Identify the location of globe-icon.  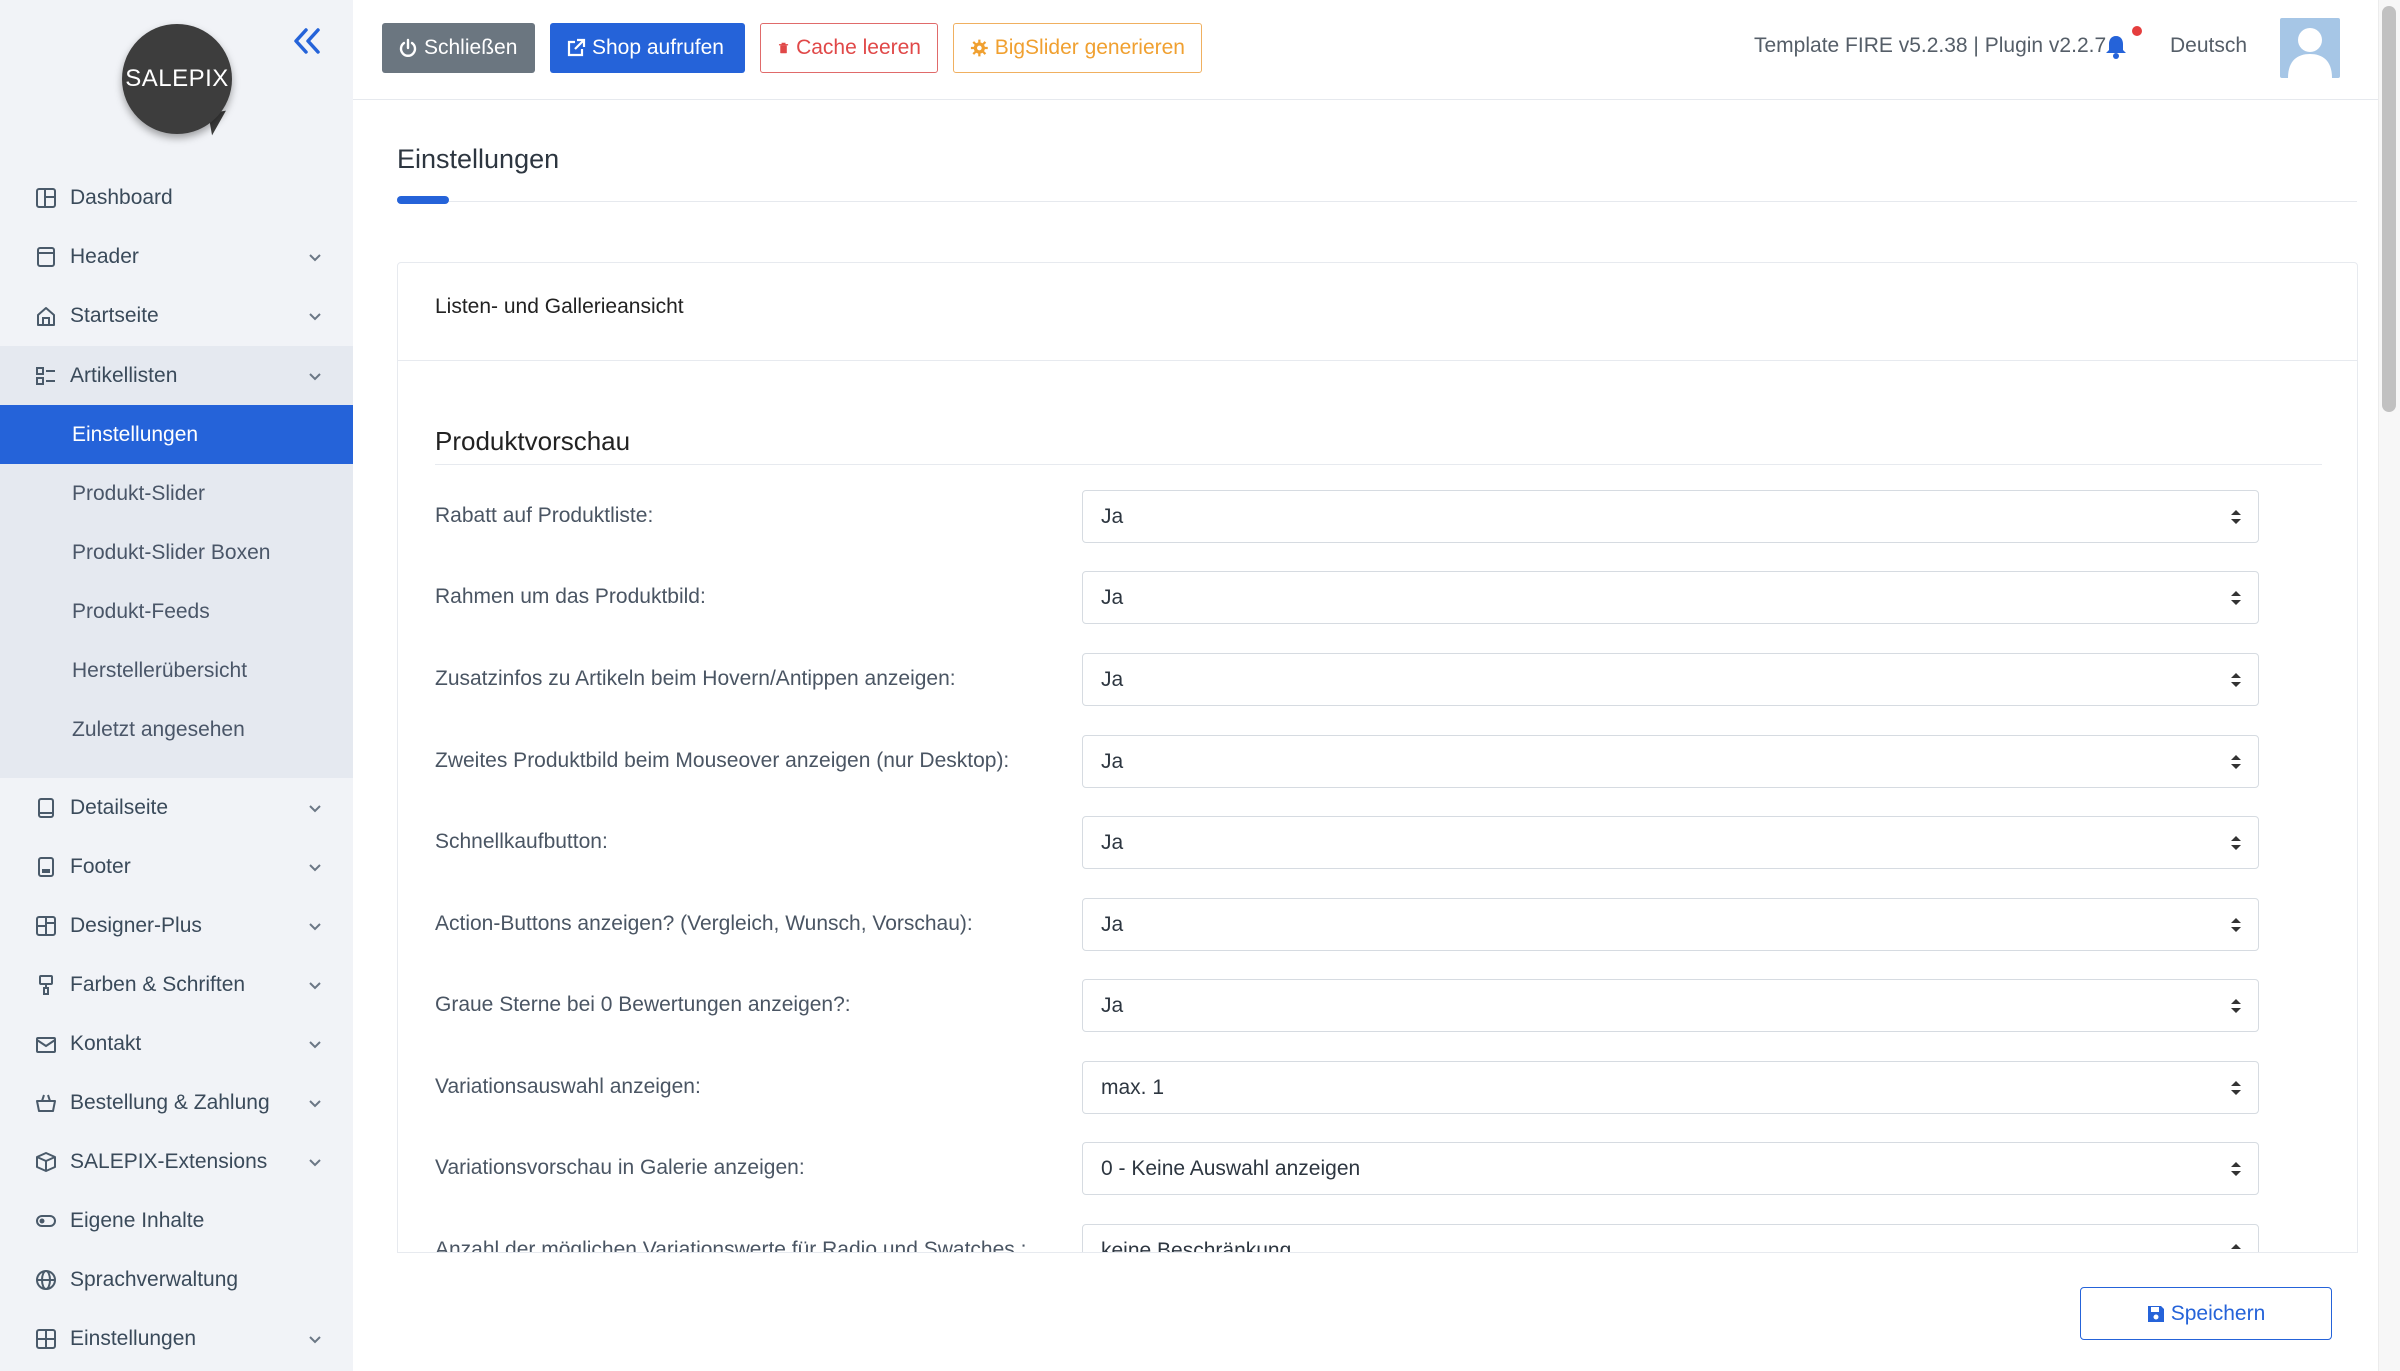
(46, 1279).